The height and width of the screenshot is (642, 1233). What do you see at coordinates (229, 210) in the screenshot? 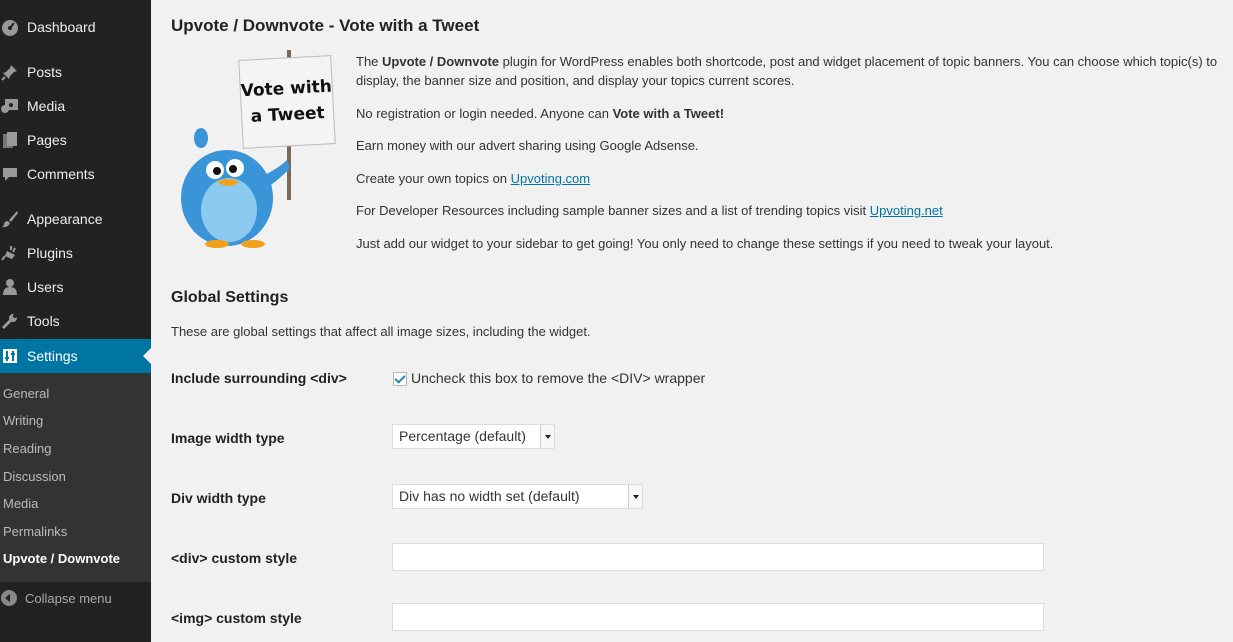
I see `bird-belly` at bounding box center [229, 210].